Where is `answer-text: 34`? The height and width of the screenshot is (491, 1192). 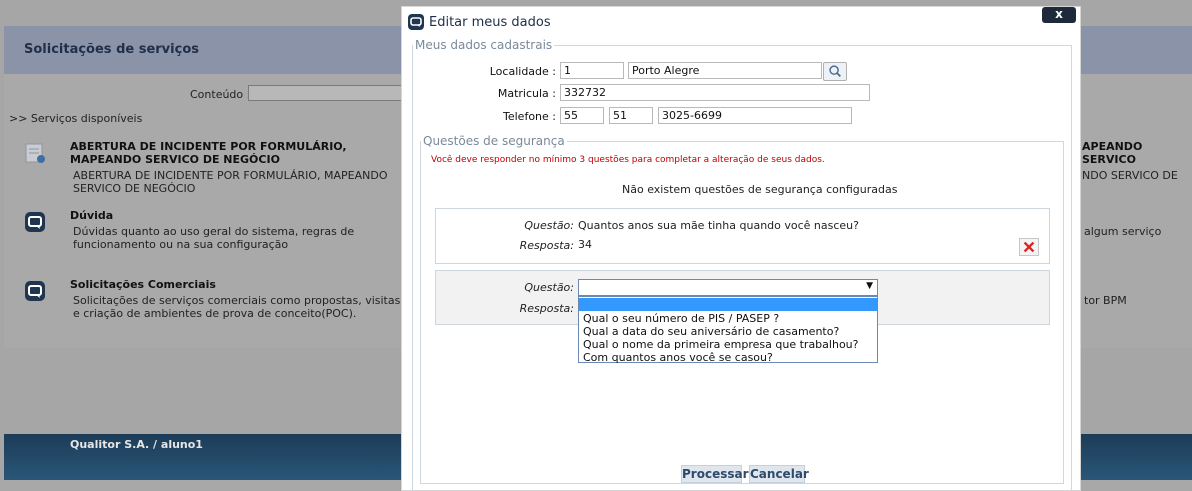 answer-text: 34 is located at coordinates (585, 244).